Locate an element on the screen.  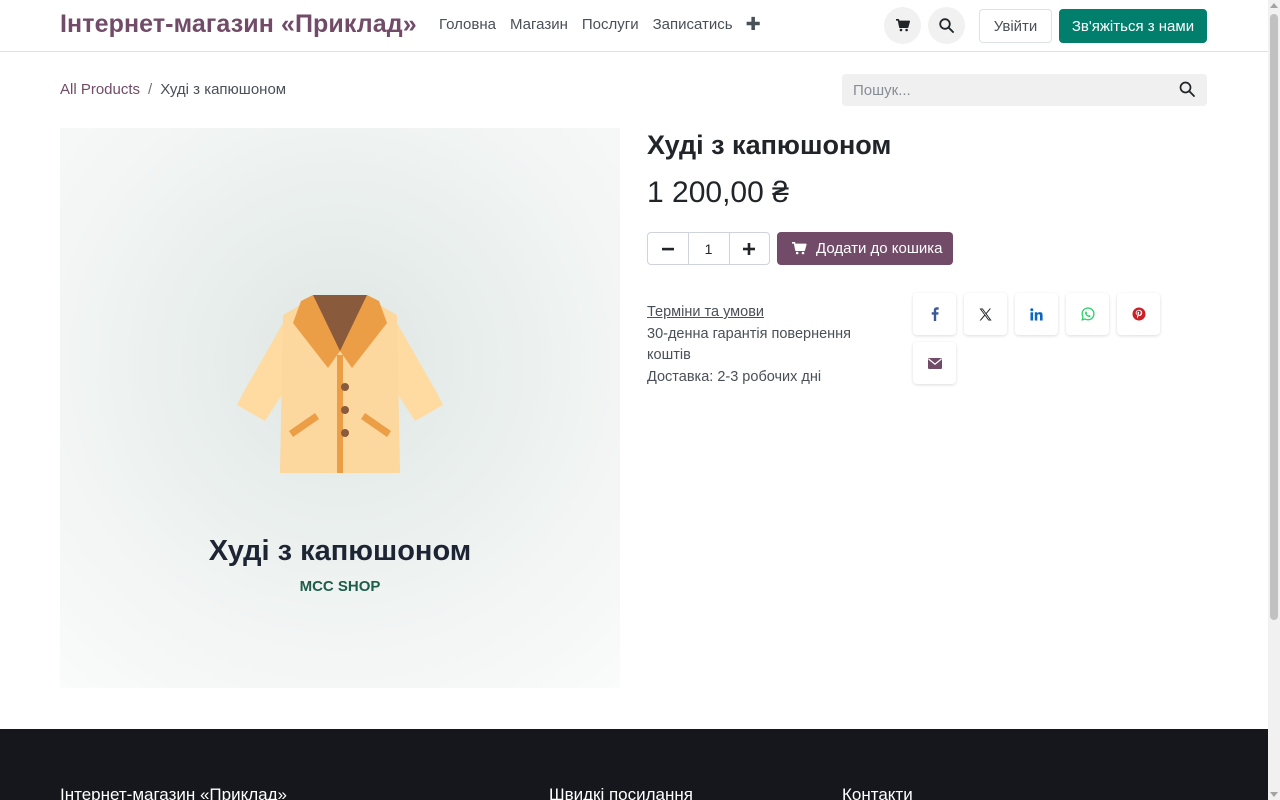
footer-quick-links-heading: Швидкі посилання is located at coordinates (621, 792).